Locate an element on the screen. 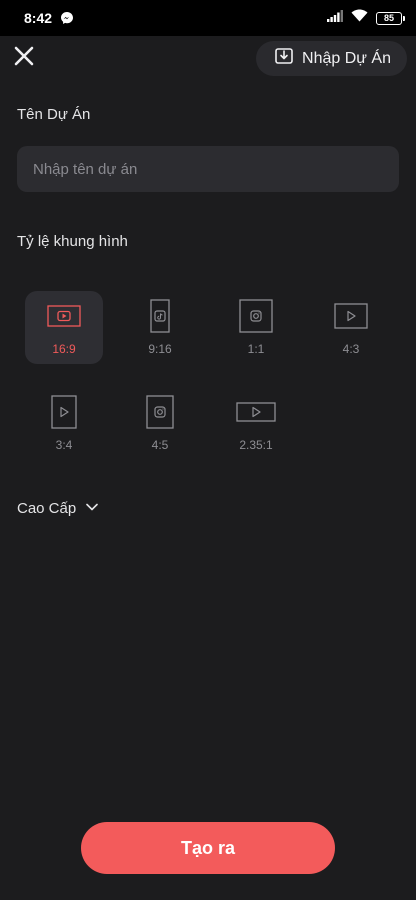 The image size is (416, 900). import-project-button: Nhập Dự Án is located at coordinates (331, 58).